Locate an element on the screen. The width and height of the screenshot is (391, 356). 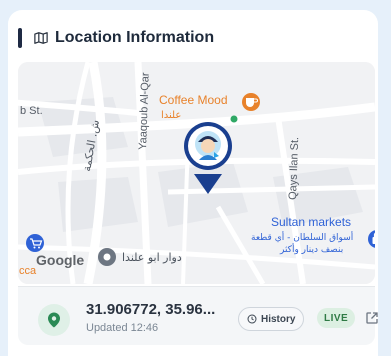
live-badge: LIVE is located at coordinates (336, 318).